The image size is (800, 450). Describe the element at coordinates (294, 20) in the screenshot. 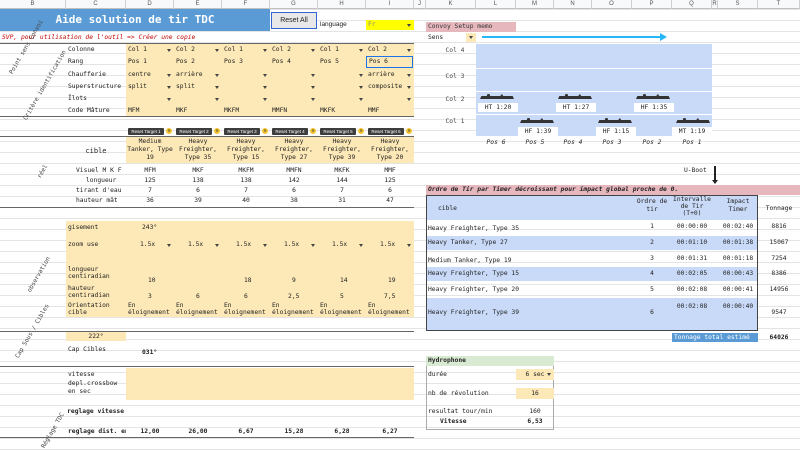

I see `reset-all-button: Reset All` at that location.